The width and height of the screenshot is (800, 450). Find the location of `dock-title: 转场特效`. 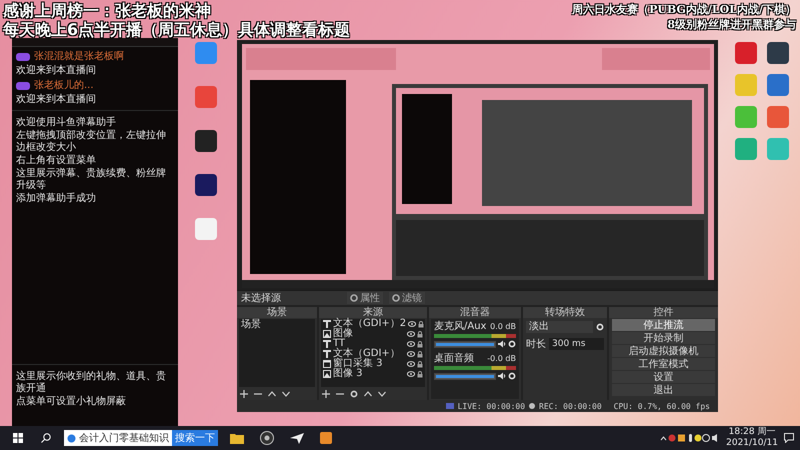

dock-title: 转场特效 is located at coordinates (565, 312).